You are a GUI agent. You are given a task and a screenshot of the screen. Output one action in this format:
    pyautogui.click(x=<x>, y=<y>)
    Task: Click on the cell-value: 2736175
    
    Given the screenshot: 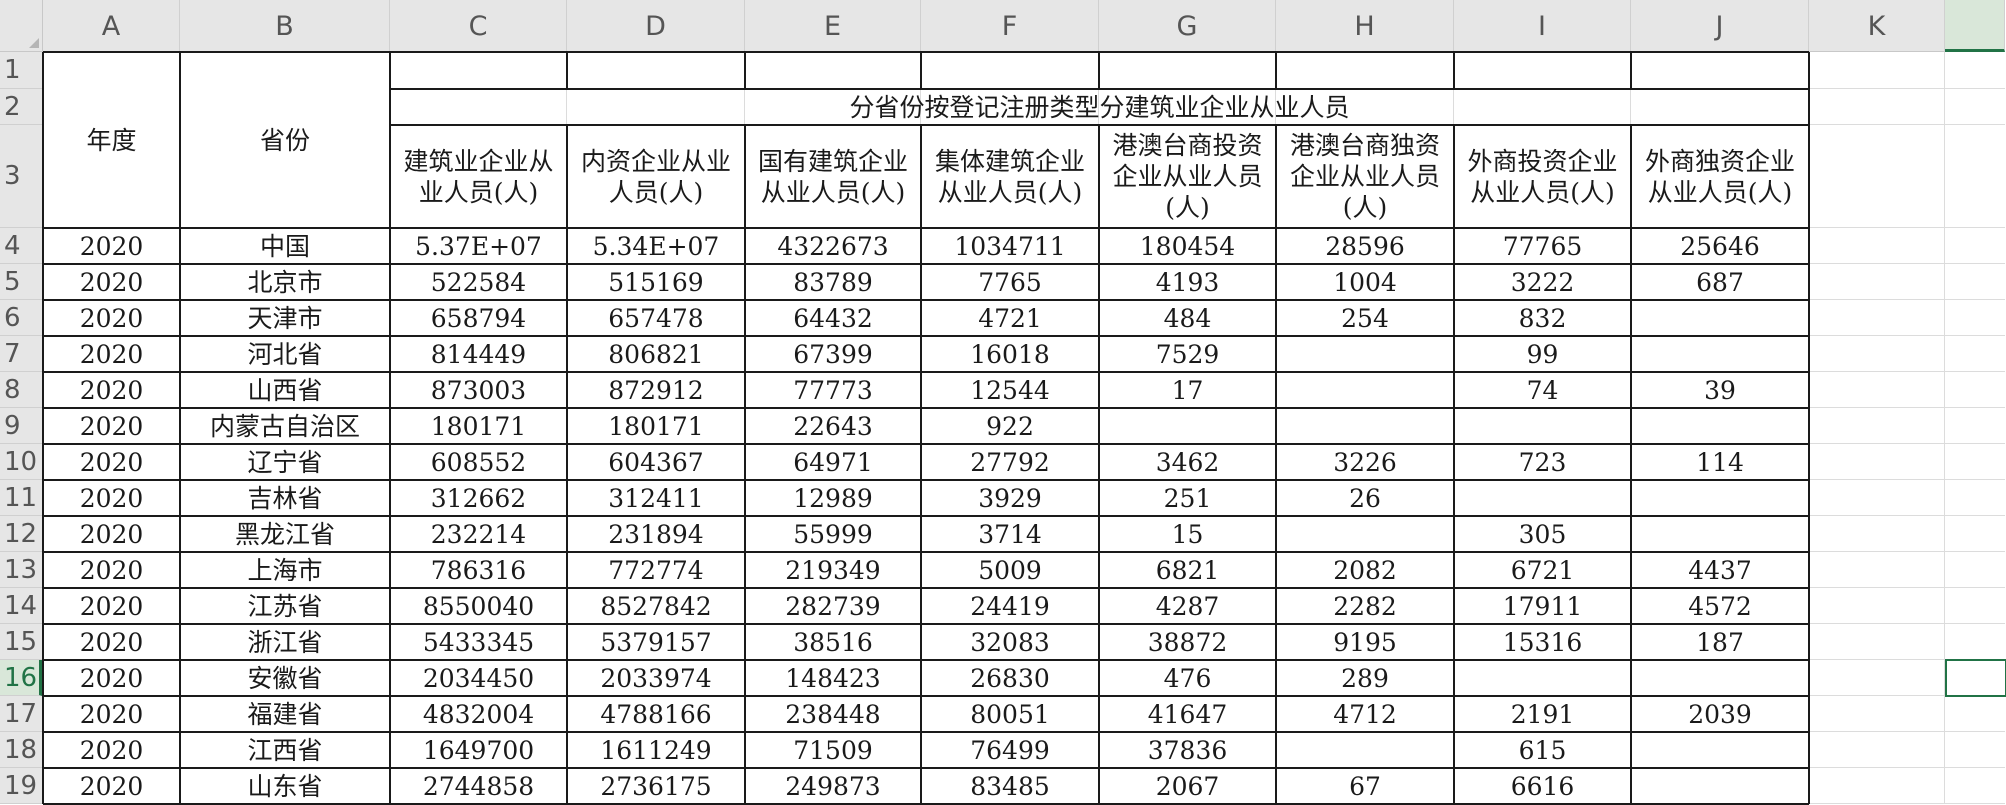 What is the action you would take?
    pyautogui.click(x=656, y=786)
    